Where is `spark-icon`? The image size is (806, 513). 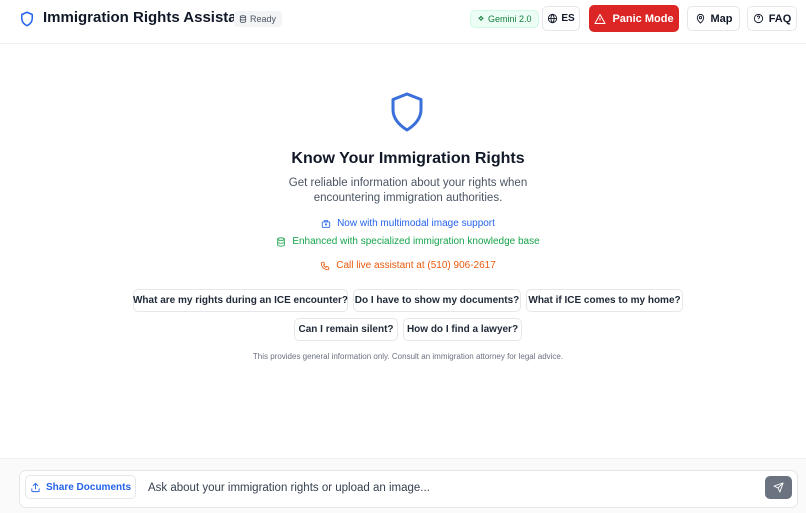 spark-icon is located at coordinates (481, 19).